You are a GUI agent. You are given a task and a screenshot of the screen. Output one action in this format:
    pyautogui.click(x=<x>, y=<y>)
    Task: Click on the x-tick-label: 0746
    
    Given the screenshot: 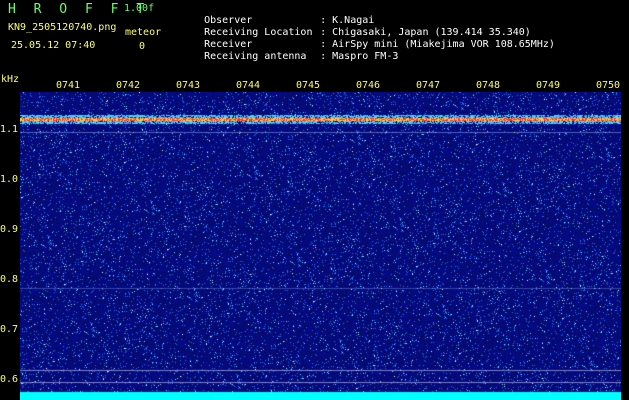 What is the action you would take?
    pyautogui.click(x=368, y=85)
    